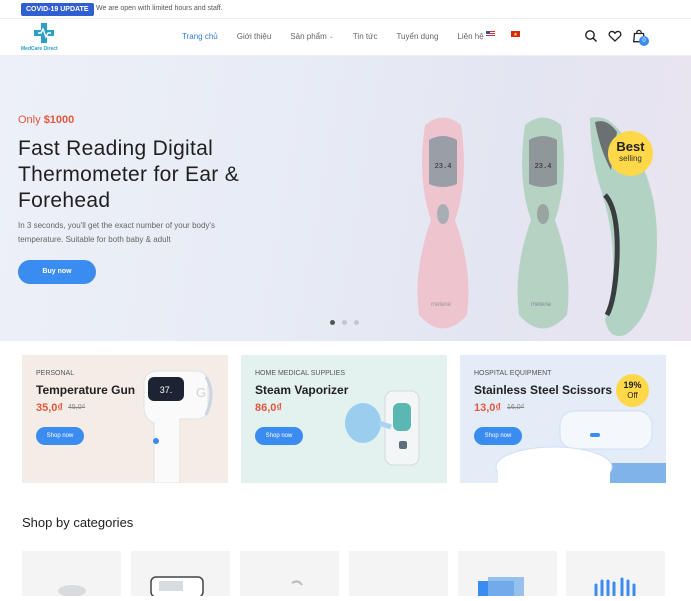 The image size is (691, 601). I want to click on promo-price: 35,0₫, so click(50, 408).